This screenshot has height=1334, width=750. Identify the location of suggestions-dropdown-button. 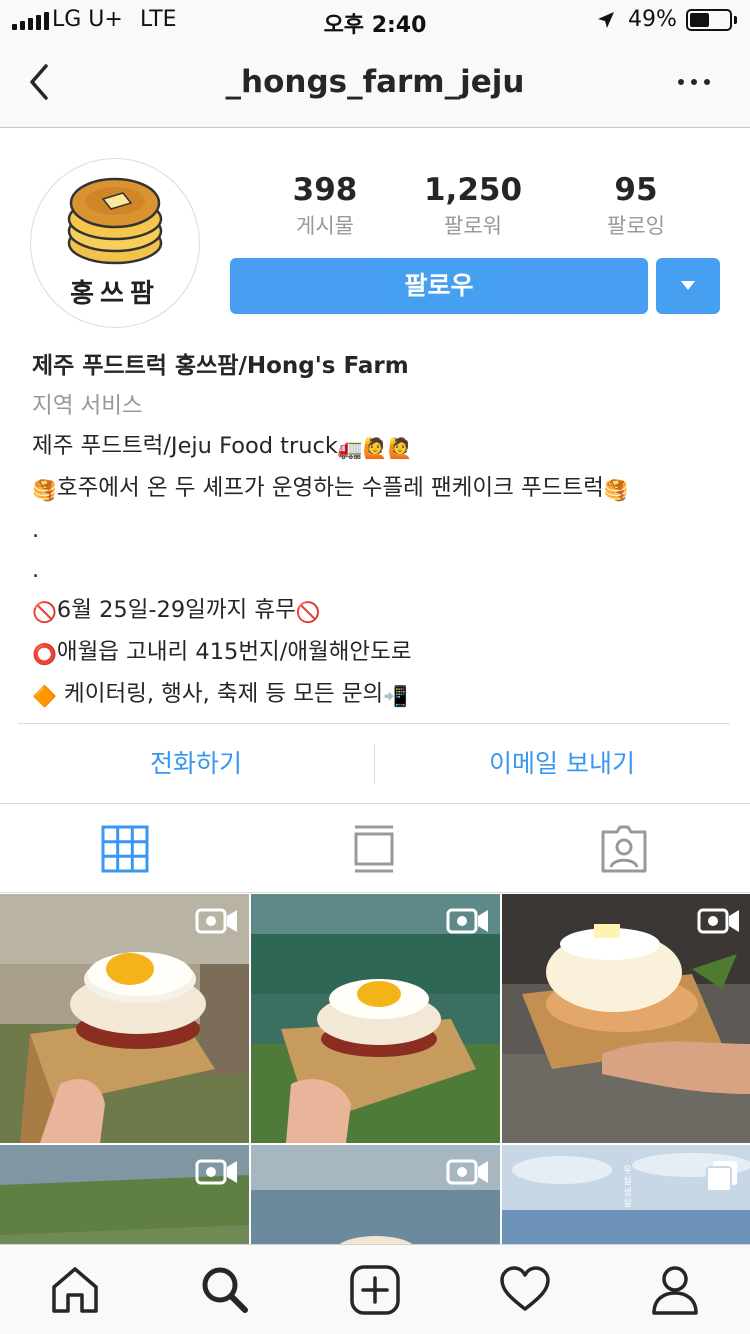
(688, 286).